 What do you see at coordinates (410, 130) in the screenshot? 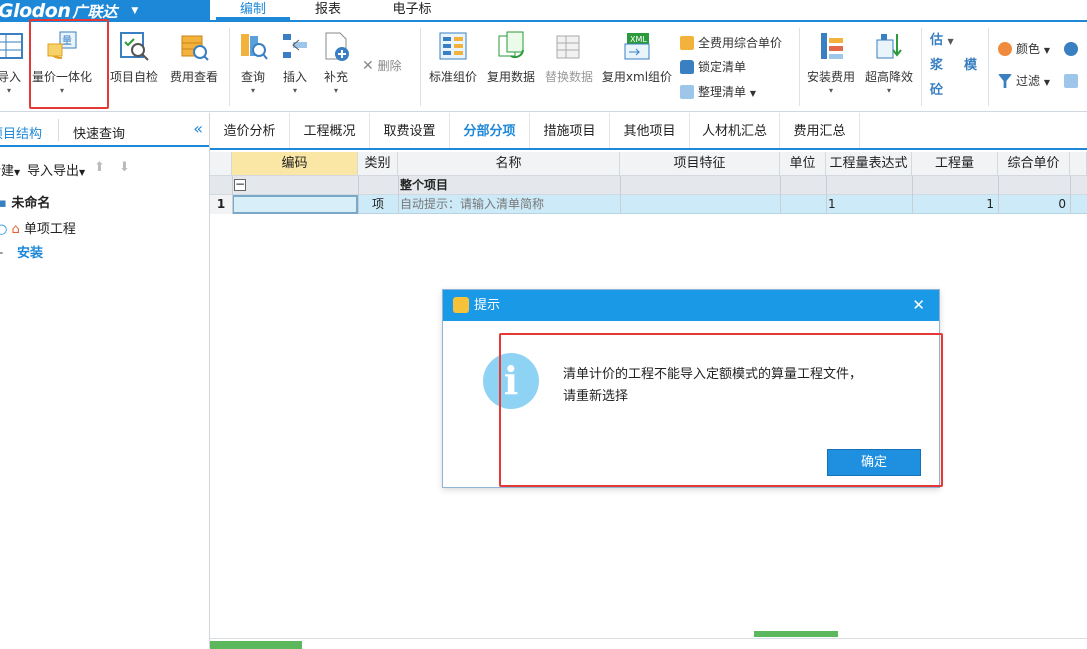
I see `tab-fee-settings: 取费设置` at bounding box center [410, 130].